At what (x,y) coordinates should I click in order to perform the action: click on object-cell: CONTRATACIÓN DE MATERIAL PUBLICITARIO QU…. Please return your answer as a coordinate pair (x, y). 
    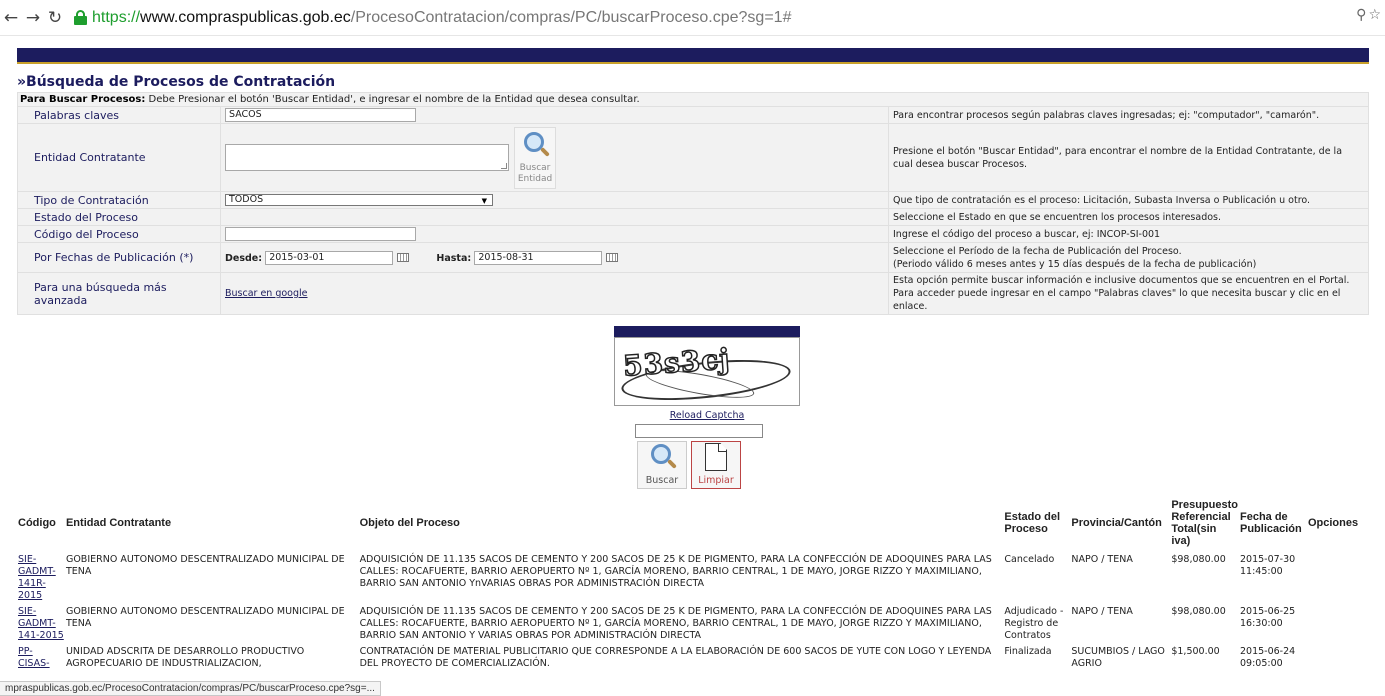
    Looking at the image, I should click on (675, 657).